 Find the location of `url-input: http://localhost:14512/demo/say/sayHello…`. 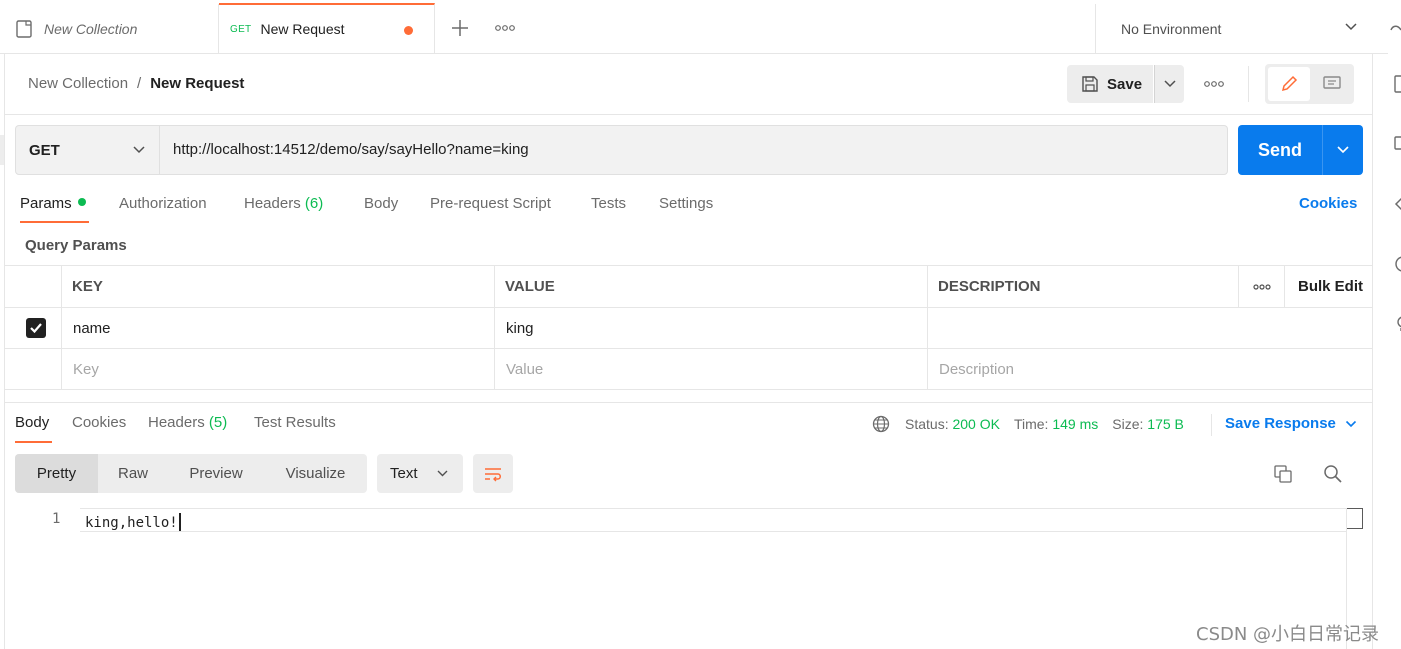

url-input: http://localhost:14512/demo/say/sayHello… is located at coordinates (351, 149).